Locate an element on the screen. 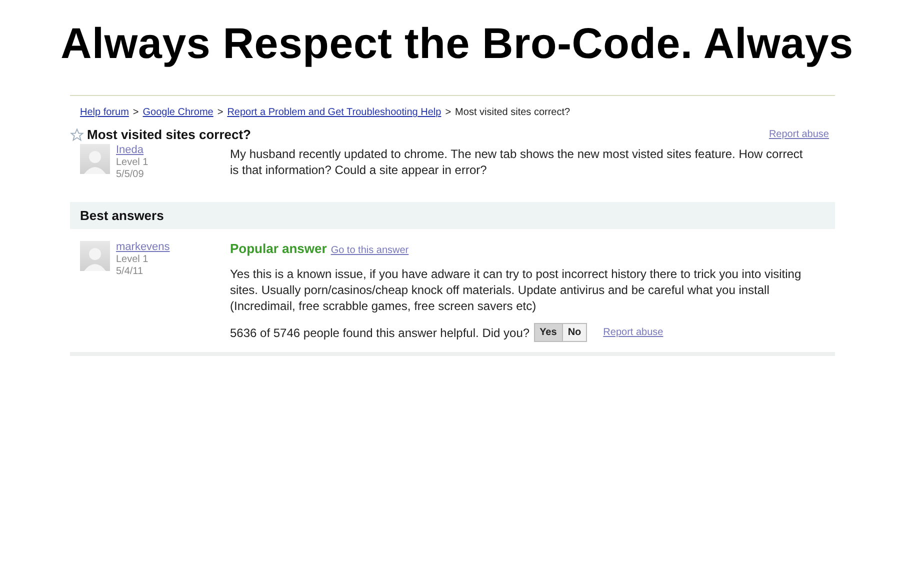 The image size is (914, 566). author-link: markevens is located at coordinates (143, 247).